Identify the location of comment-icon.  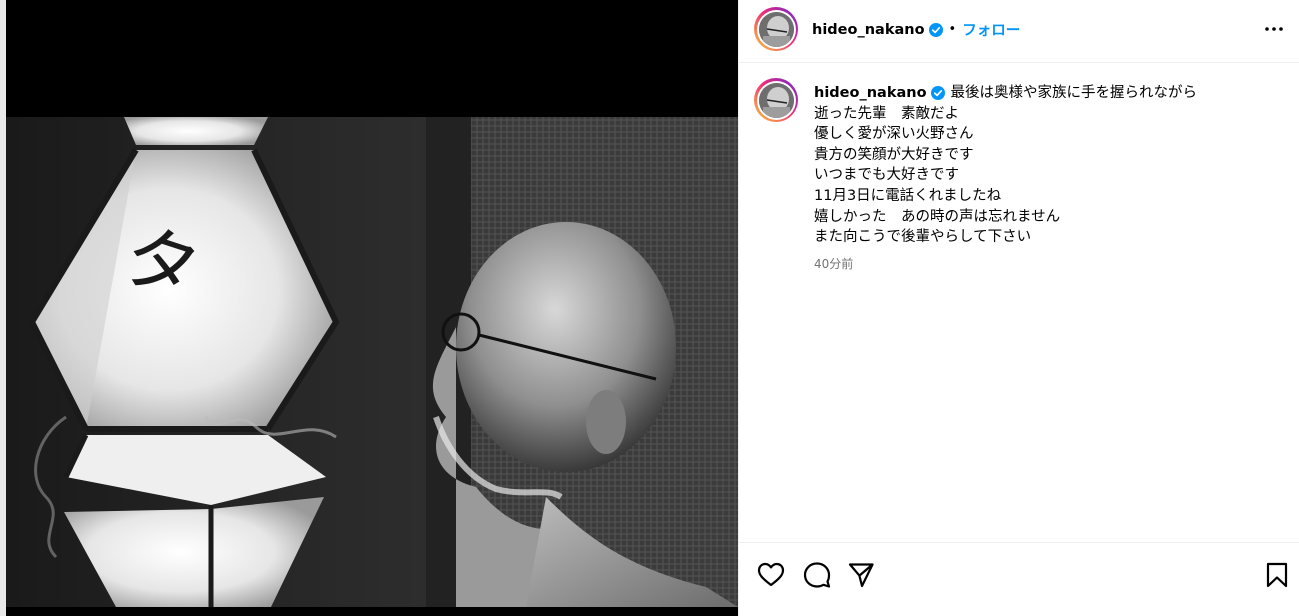
(817, 575).